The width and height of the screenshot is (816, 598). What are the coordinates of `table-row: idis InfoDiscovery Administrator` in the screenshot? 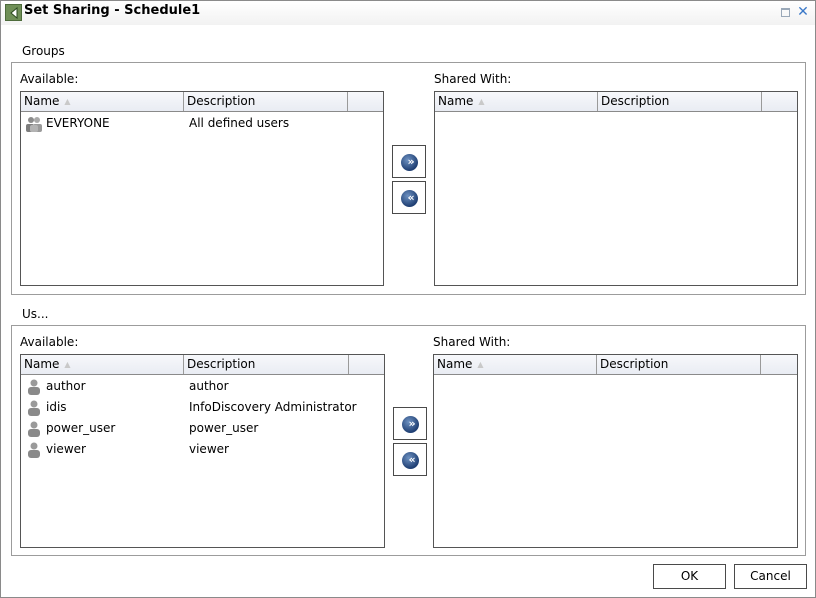 It's located at (202, 408).